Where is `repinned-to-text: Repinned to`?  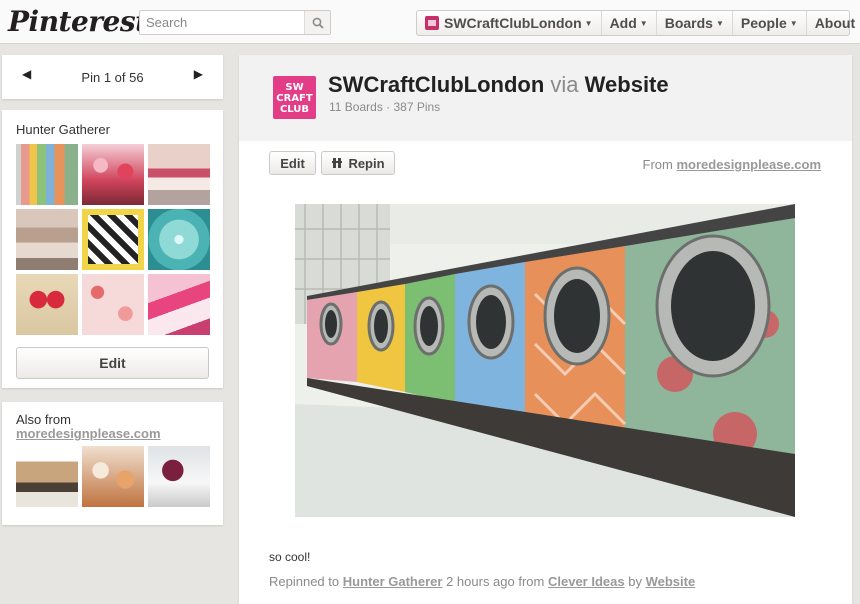 repinned-to-text: Repinned to is located at coordinates (304, 581).